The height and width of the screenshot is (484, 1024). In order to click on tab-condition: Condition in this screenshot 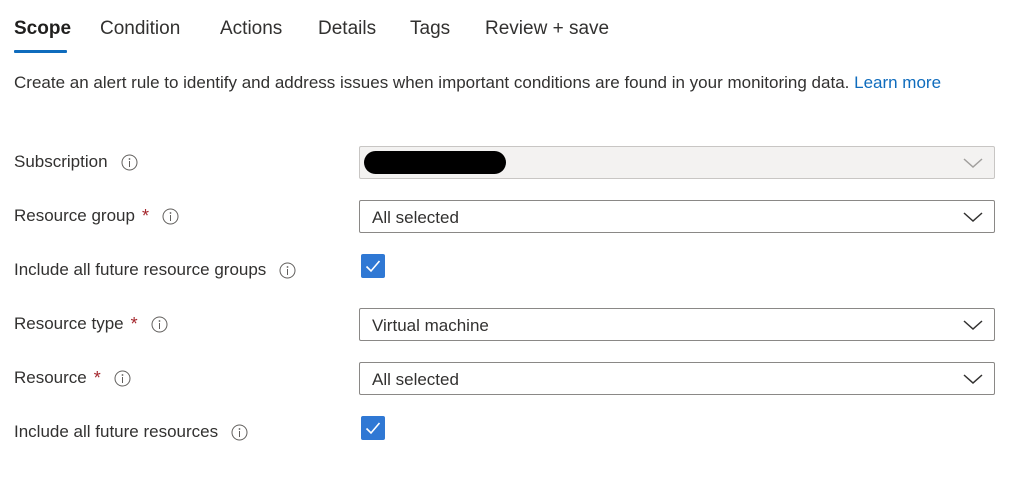, I will do `click(140, 29)`.